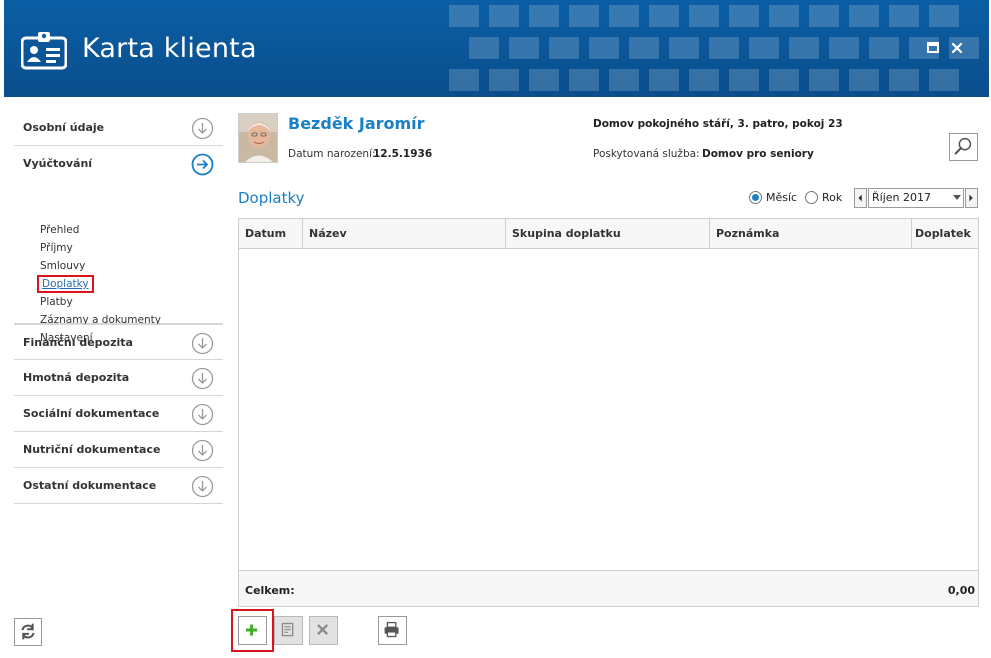 The height and width of the screenshot is (658, 991). Describe the element at coordinates (58, 163) in the screenshot. I see `section-label: Vyúčtování` at that location.